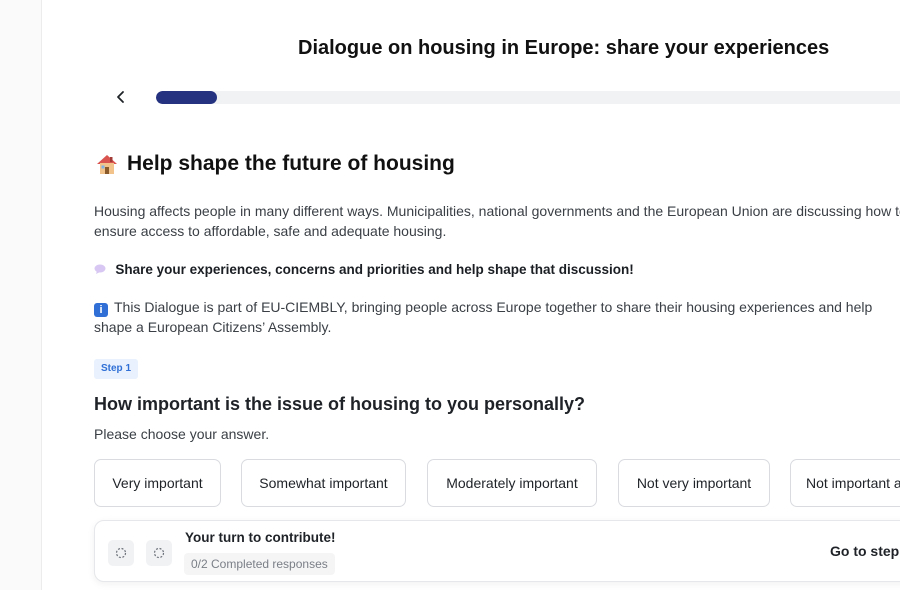 Image resolution: width=900 pixels, height=590 pixels. I want to click on progress-fill, so click(186, 97).